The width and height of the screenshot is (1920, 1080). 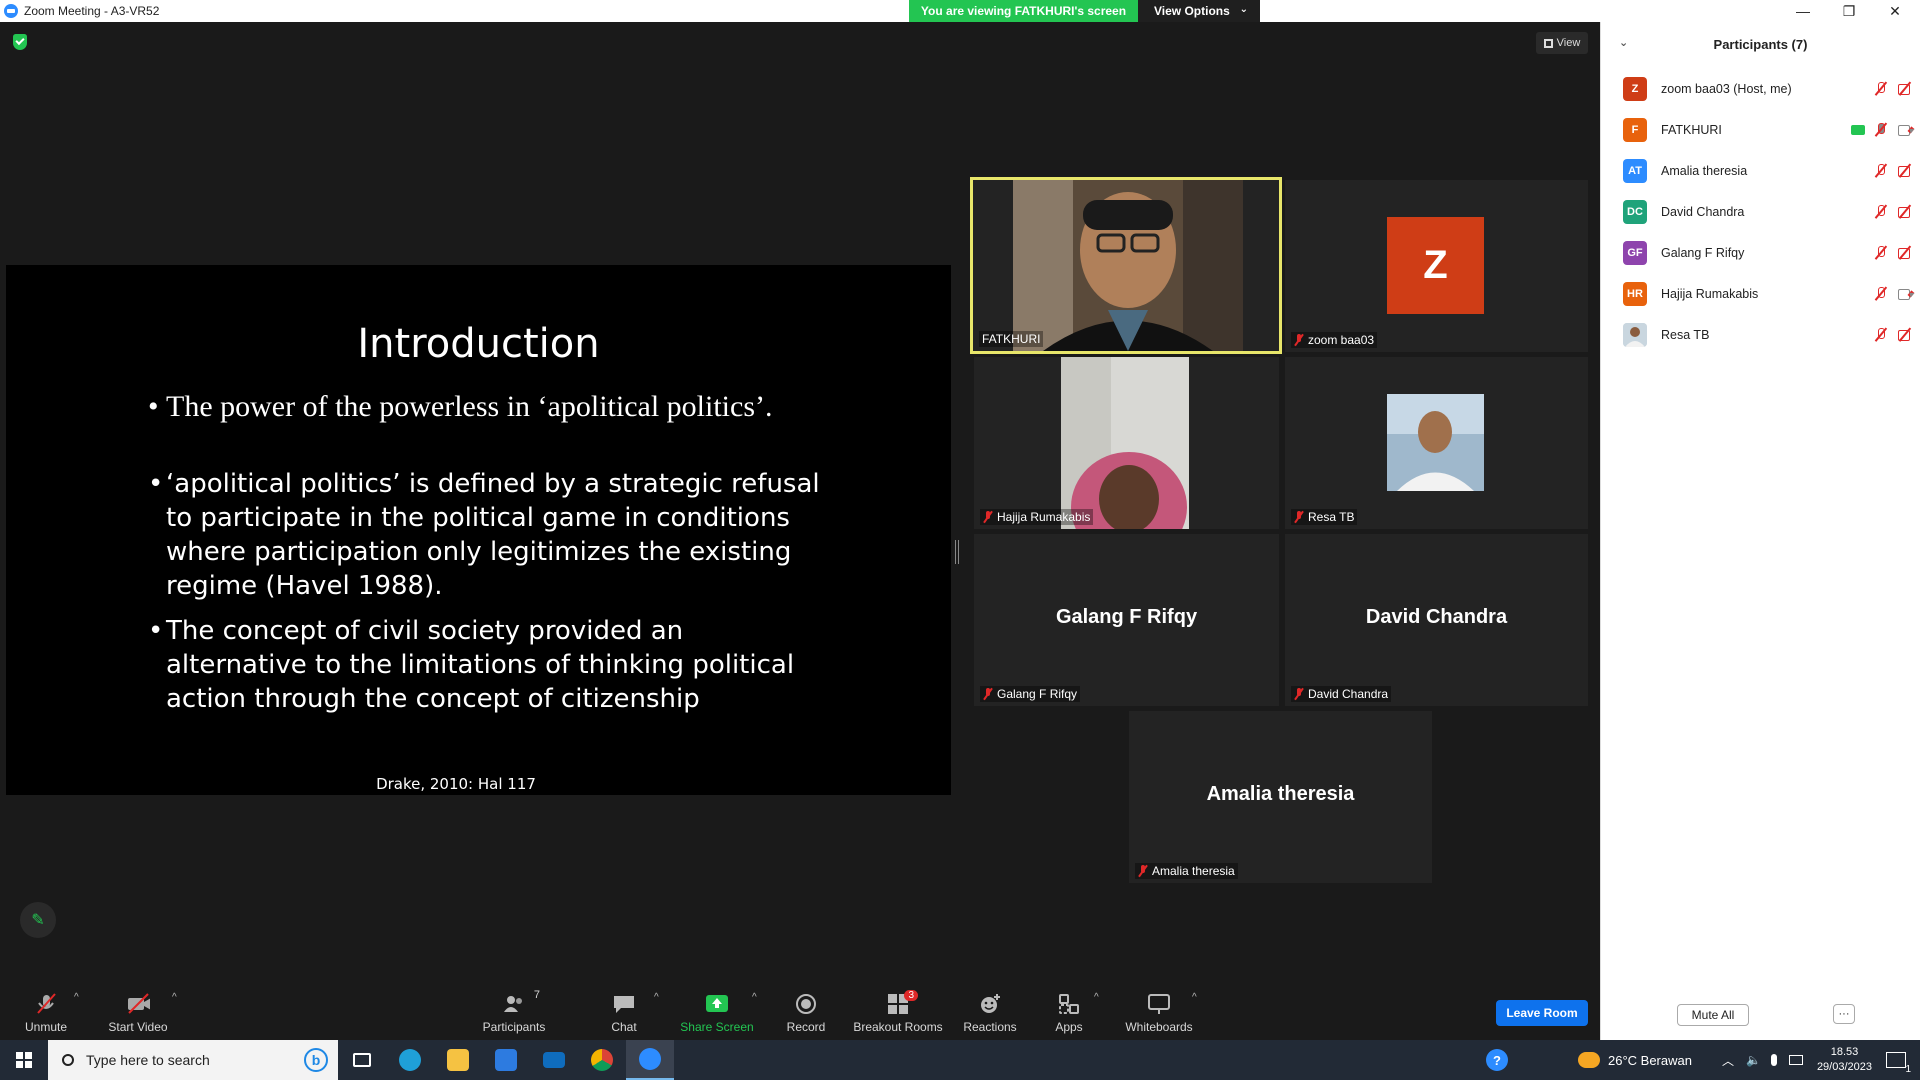 I want to click on tile-display-name: Galang F Rifqy, so click(x=1126, y=617).